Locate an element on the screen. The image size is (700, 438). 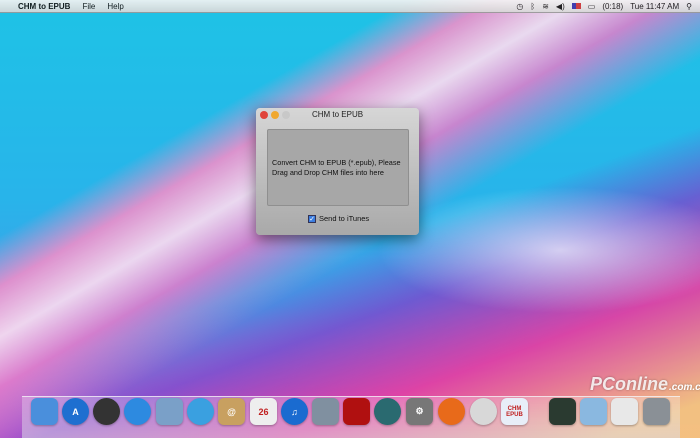
dock-item-downloads-stack is located at coordinates (624, 411).